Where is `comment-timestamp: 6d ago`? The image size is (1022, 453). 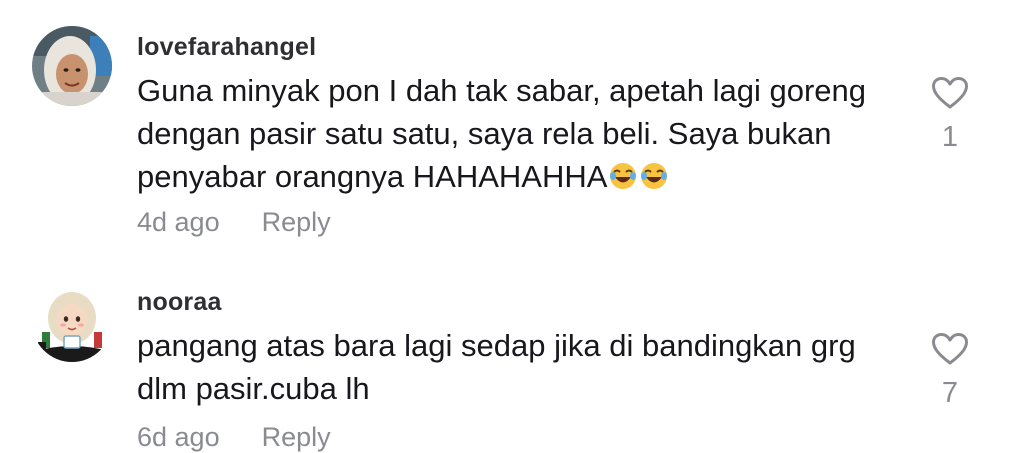
comment-timestamp: 6d ago is located at coordinates (178, 437).